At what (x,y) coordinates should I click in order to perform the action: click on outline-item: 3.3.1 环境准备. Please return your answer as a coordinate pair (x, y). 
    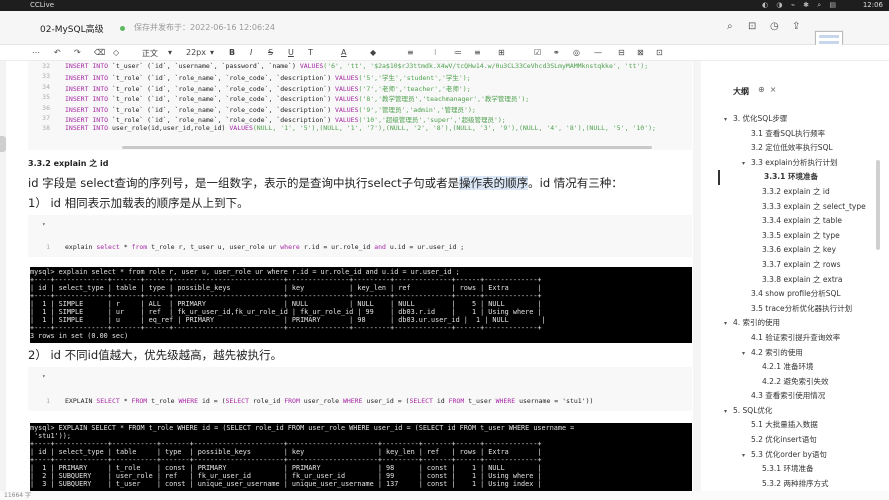
    Looking at the image, I should click on (798, 177).